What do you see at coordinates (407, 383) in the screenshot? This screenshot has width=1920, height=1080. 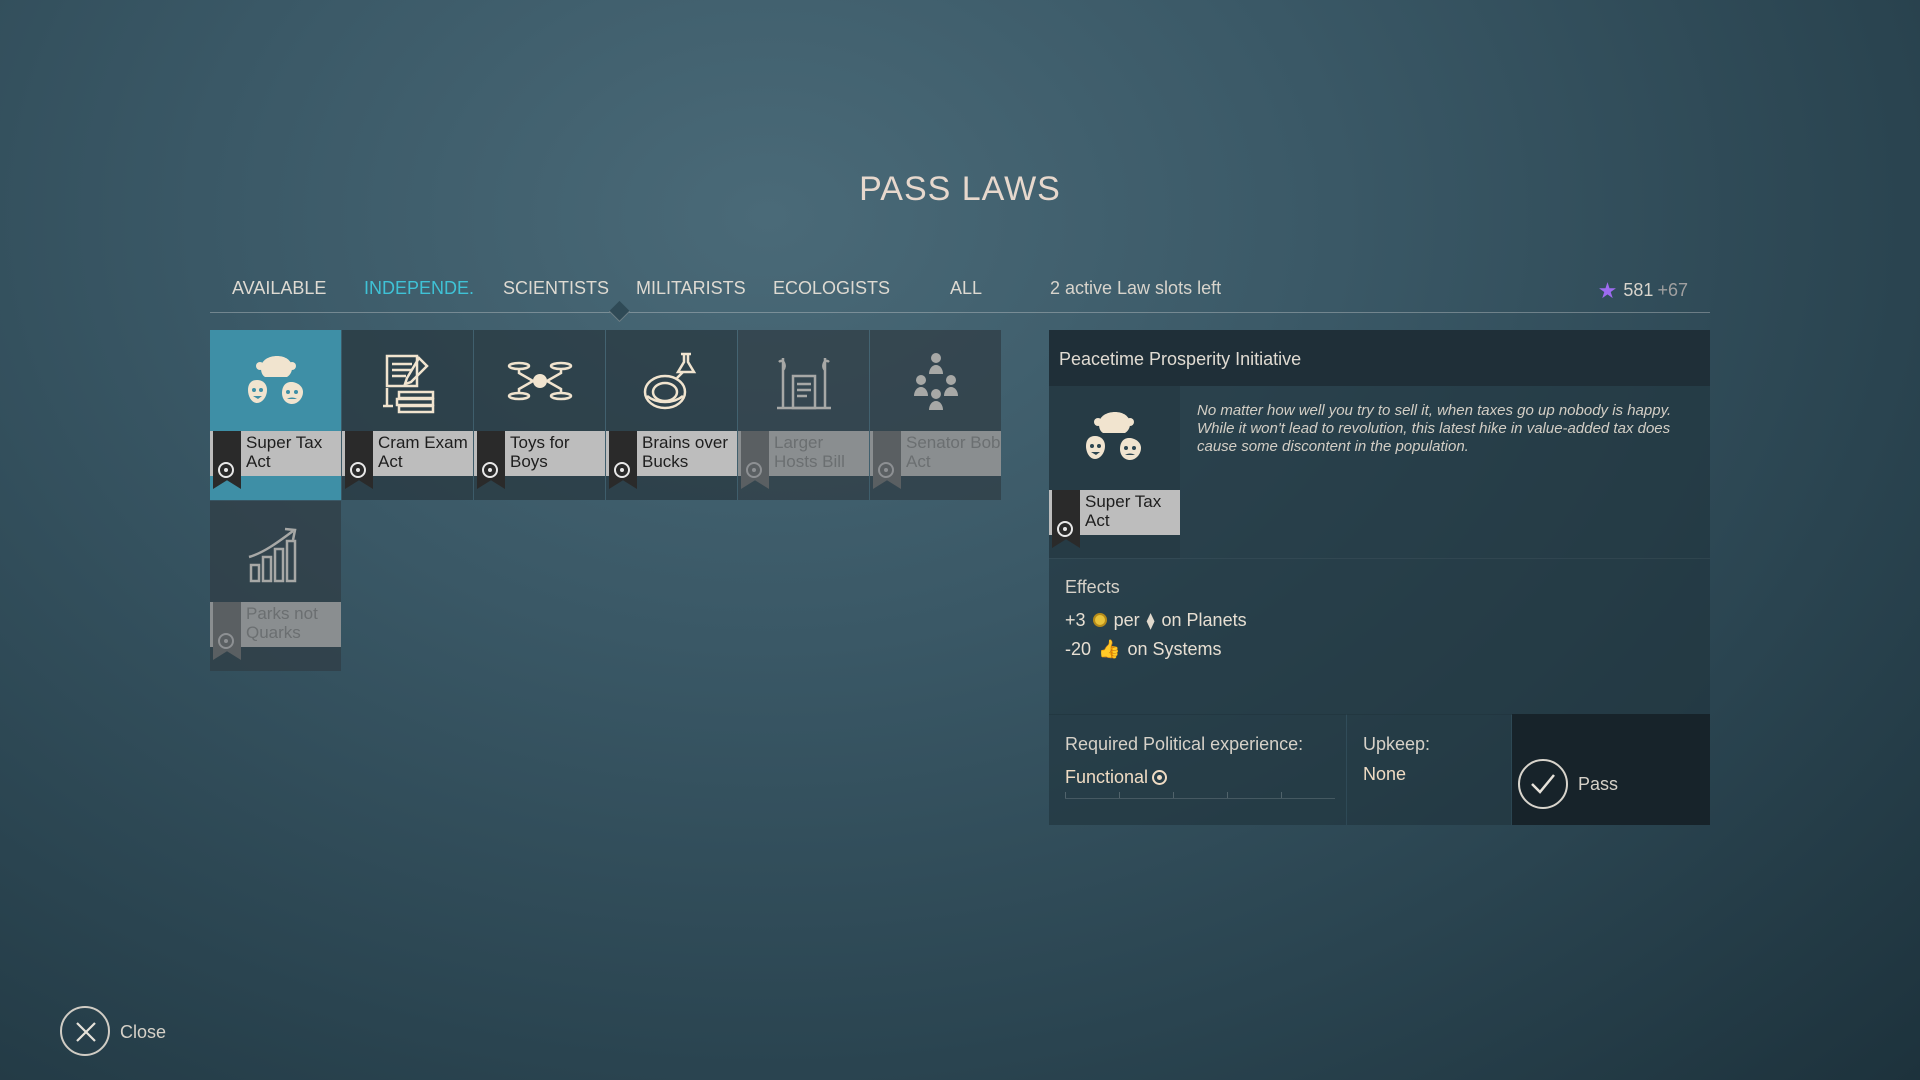 I see `exam-icon` at bounding box center [407, 383].